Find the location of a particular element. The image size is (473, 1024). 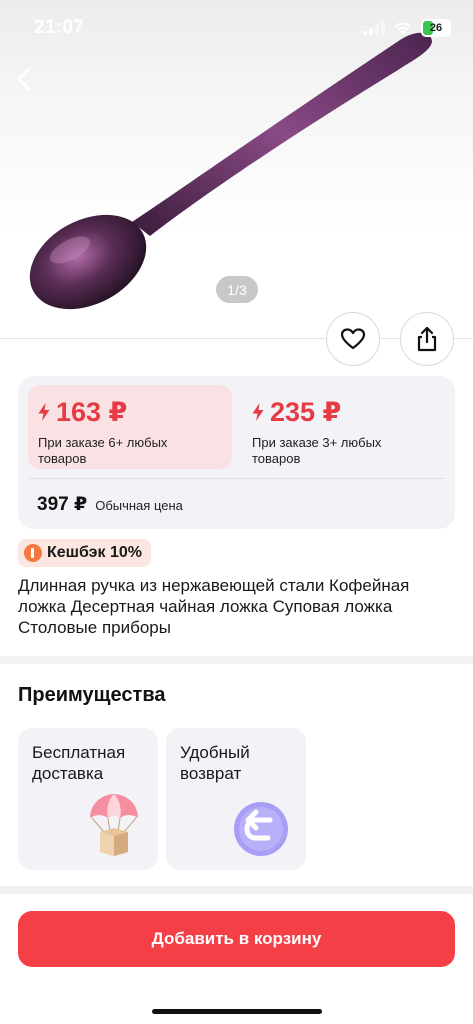

chevron-left-icon is located at coordinates (24, 79).